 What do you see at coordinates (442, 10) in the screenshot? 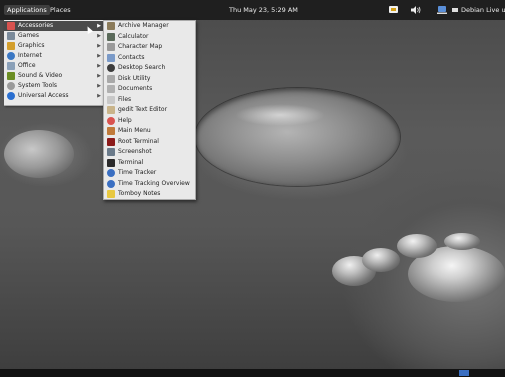
I see `accessibility-icon` at bounding box center [442, 10].